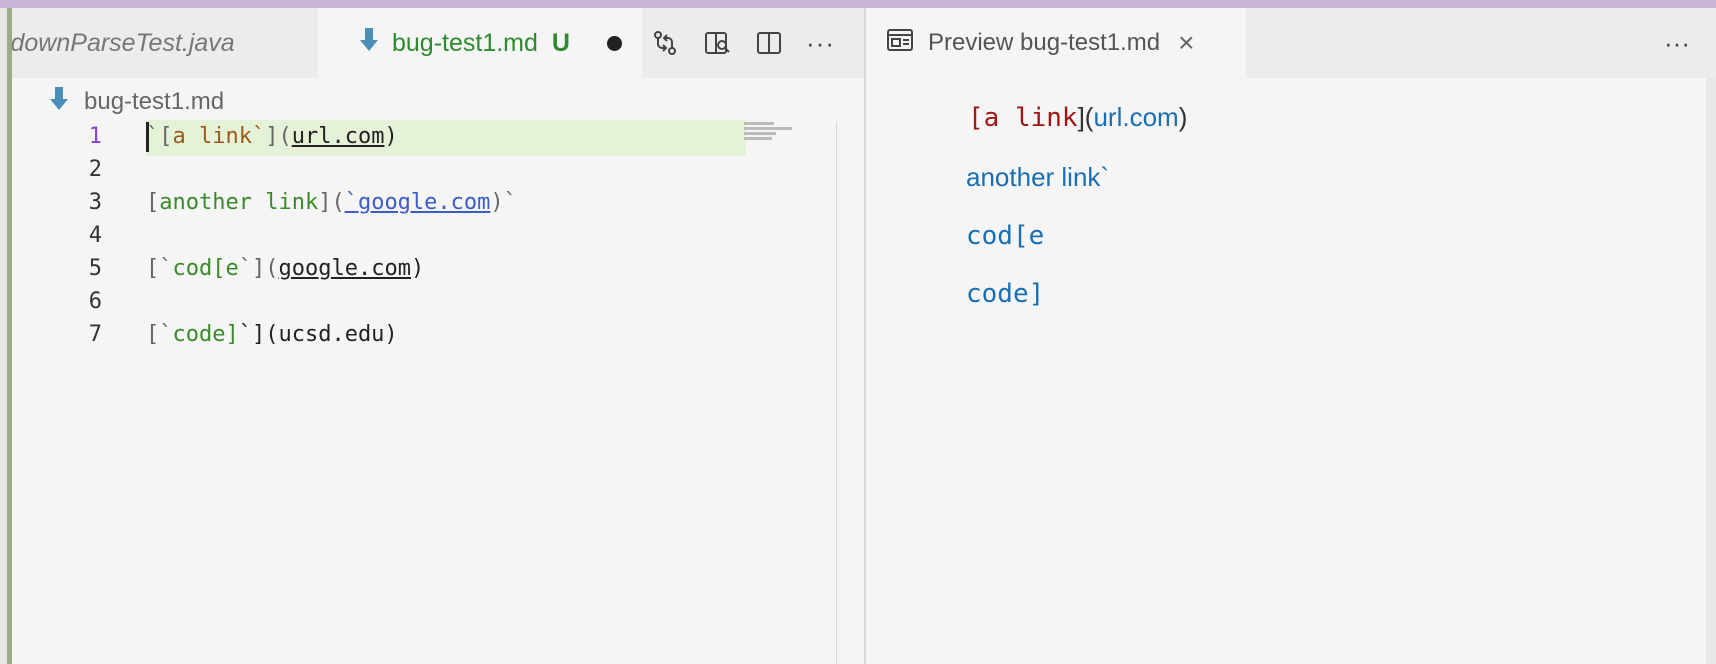  What do you see at coordinates (95, 136) in the screenshot?
I see `line-number: 1` at bounding box center [95, 136].